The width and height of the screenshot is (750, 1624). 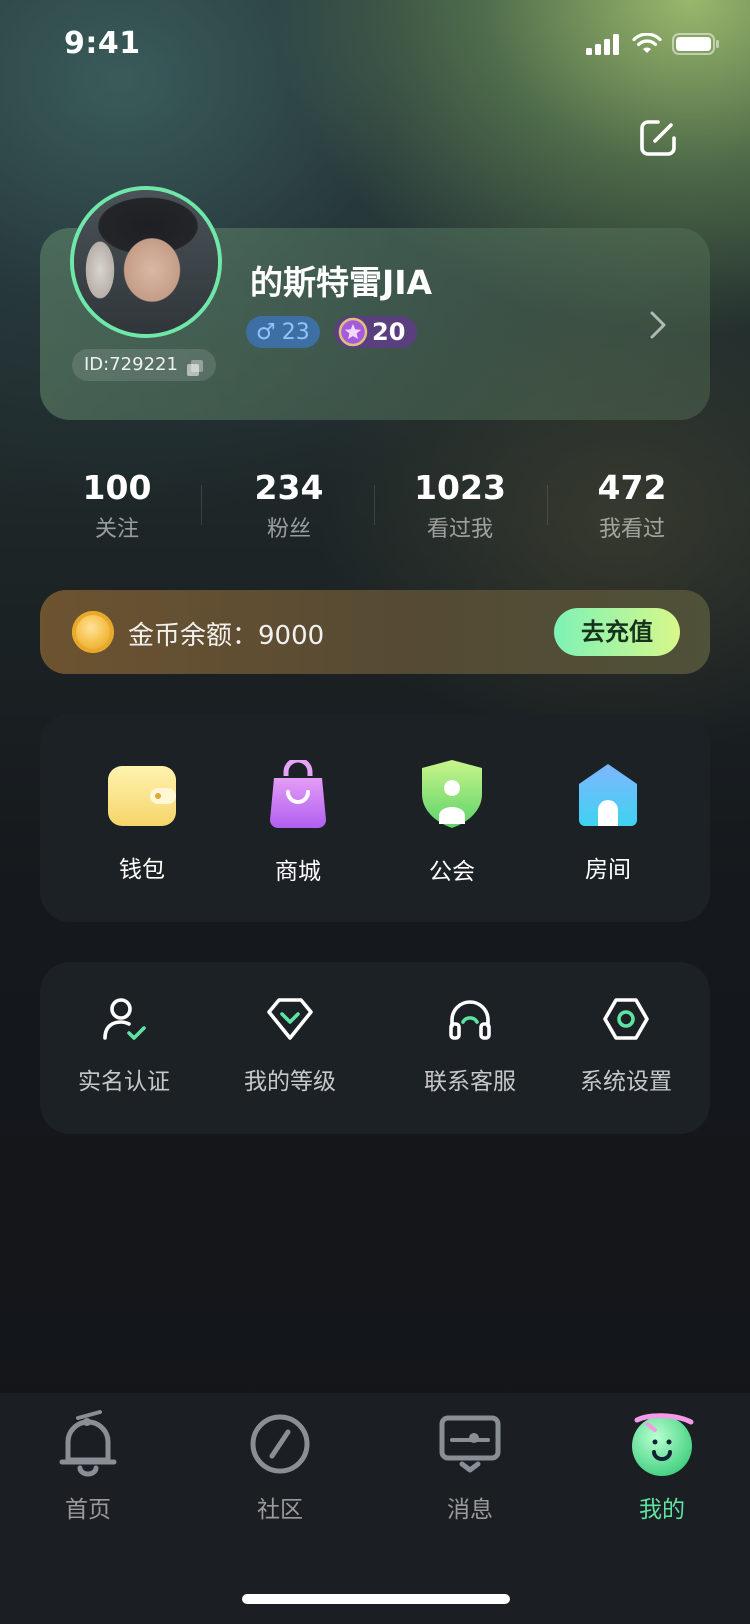 I want to click on feature-label: 钱包, so click(x=142, y=870).